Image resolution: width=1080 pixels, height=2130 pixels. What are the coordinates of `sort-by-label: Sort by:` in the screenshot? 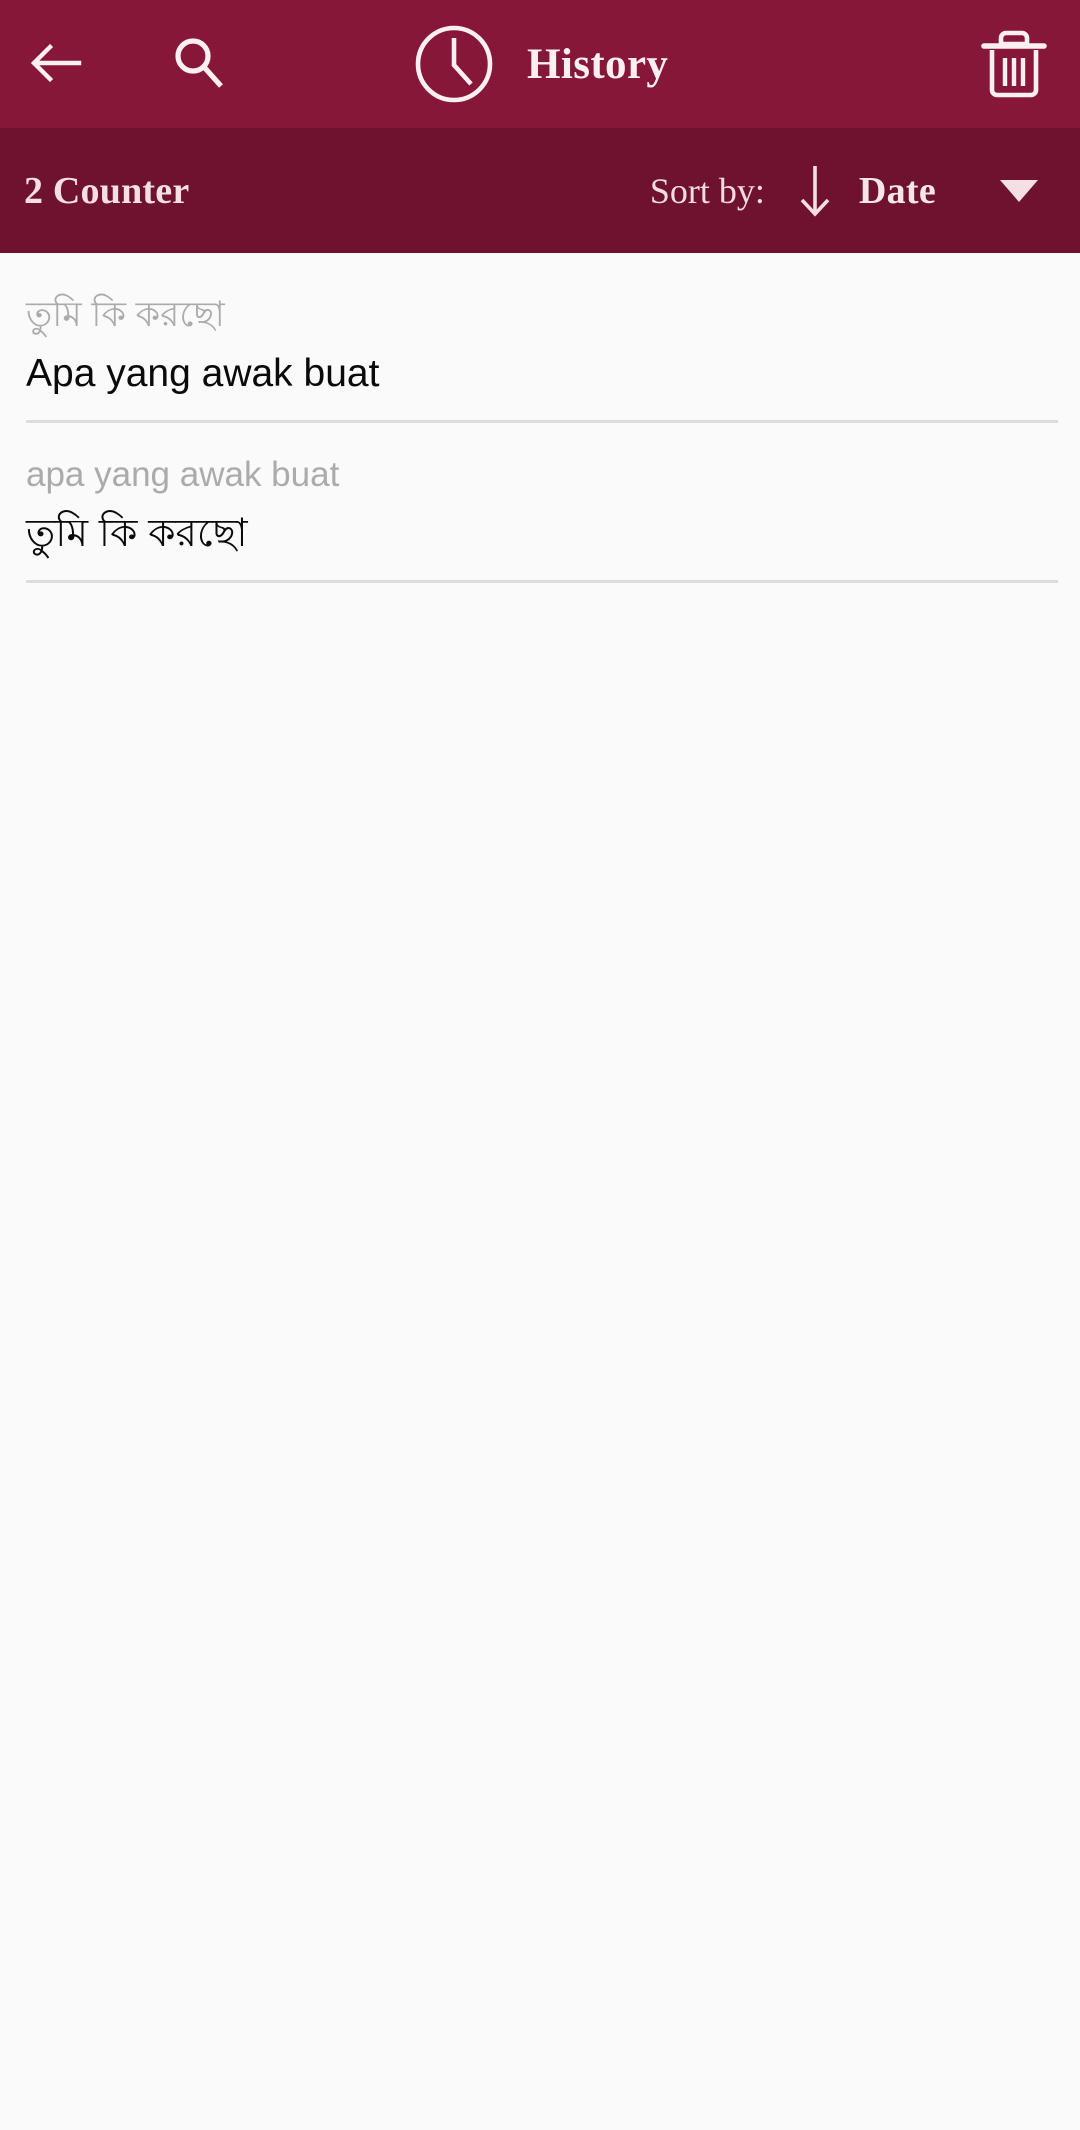 It's located at (707, 190).